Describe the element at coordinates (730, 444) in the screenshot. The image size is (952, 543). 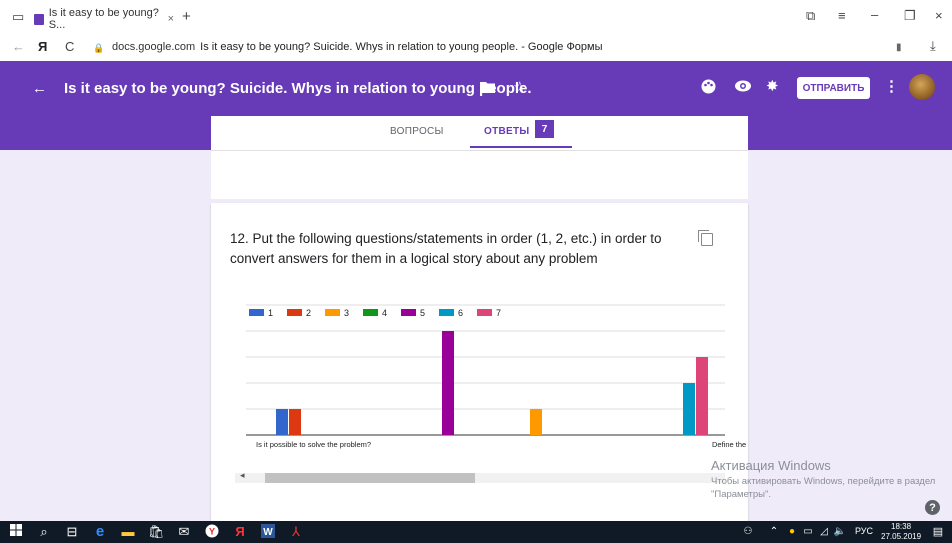
I see `category-label: Define the problem in a few words` at that location.